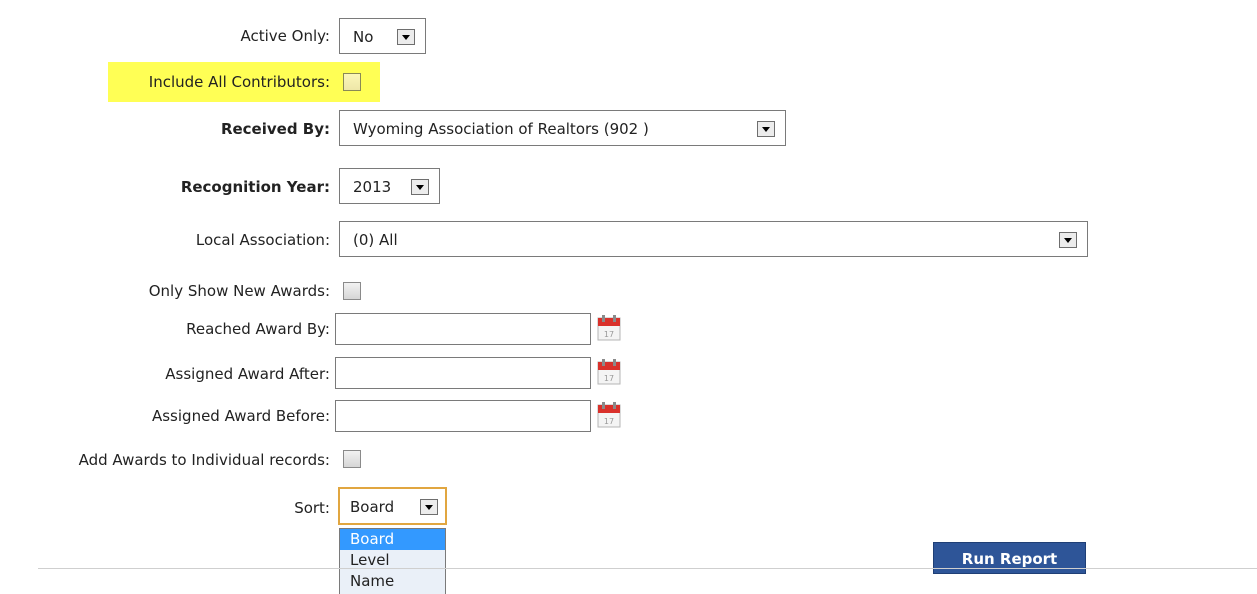 The height and width of the screenshot is (594, 1257). I want to click on reached-award-by-input, so click(463, 329).